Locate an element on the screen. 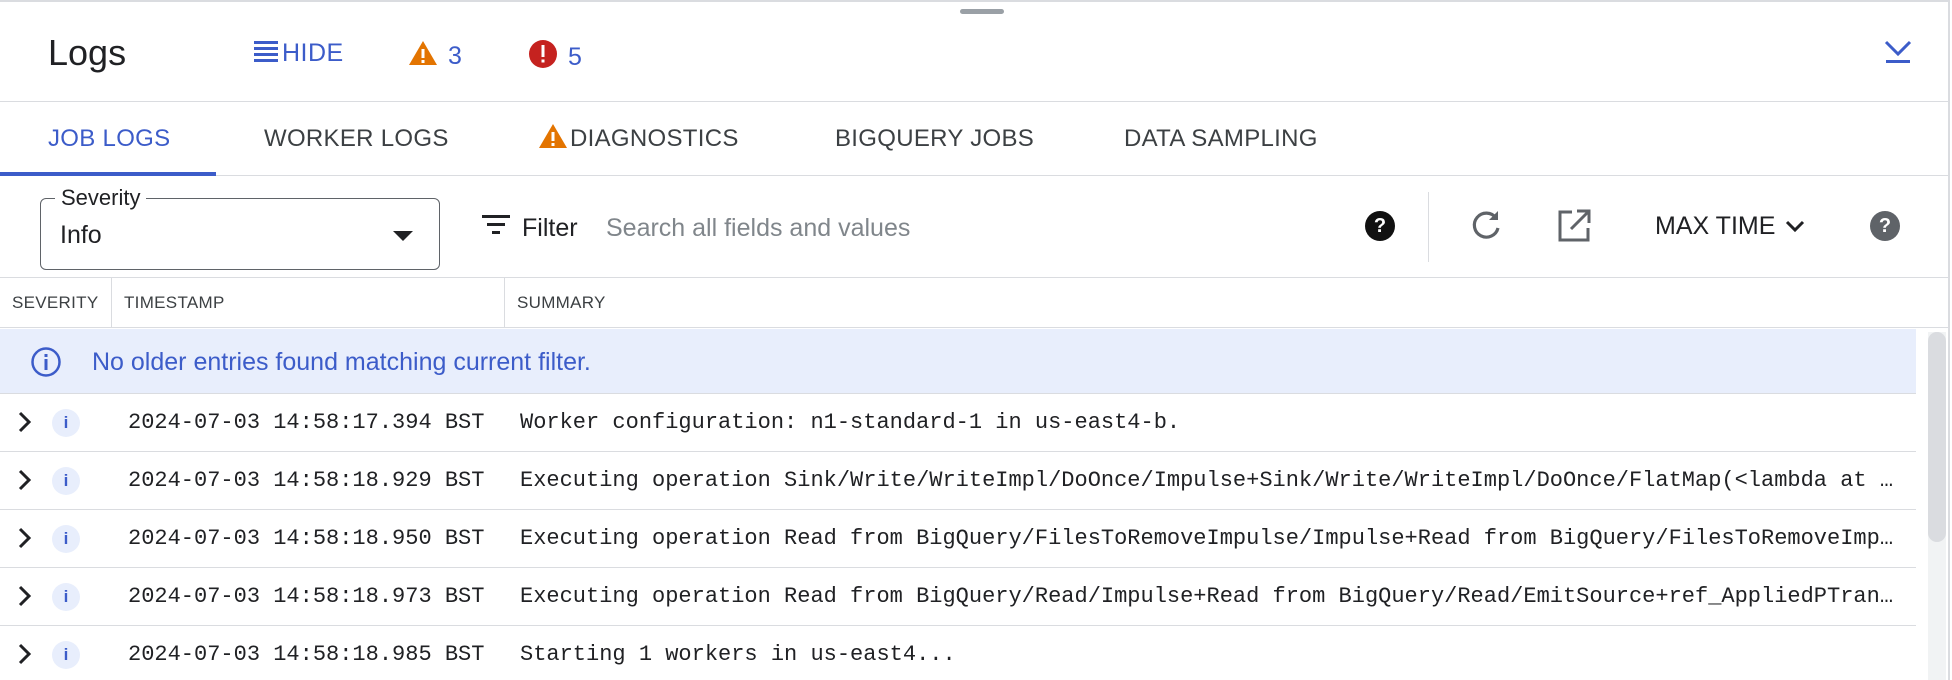  row-timestamp: 2024-07-03 14:58:18.985 BST is located at coordinates (306, 654).